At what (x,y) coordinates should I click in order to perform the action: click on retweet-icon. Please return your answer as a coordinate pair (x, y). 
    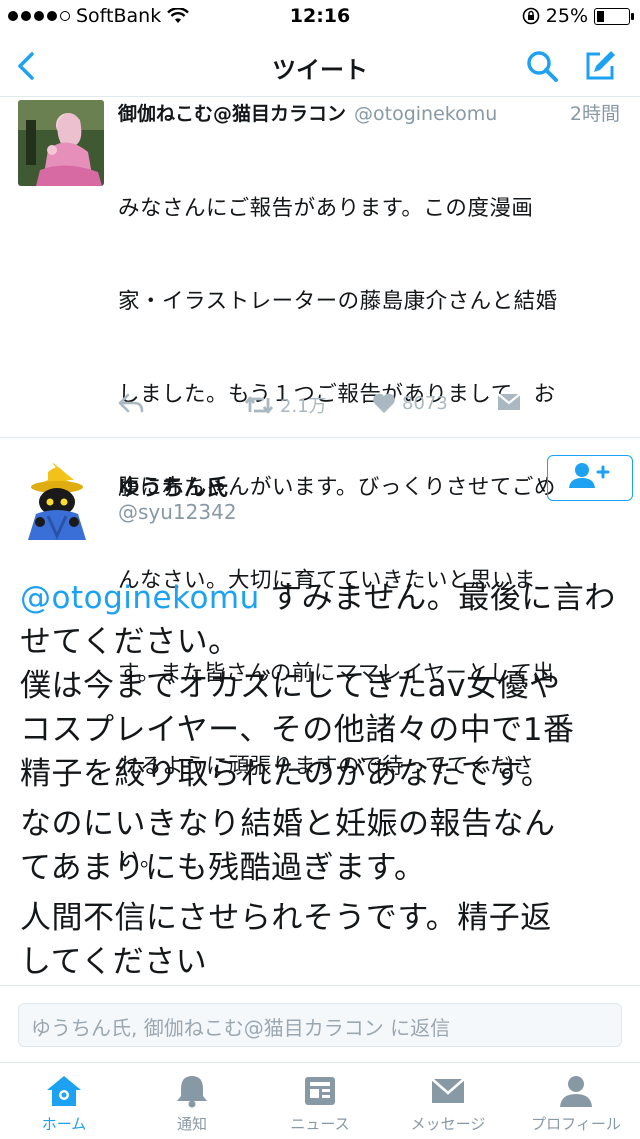
    Looking at the image, I should click on (259, 405).